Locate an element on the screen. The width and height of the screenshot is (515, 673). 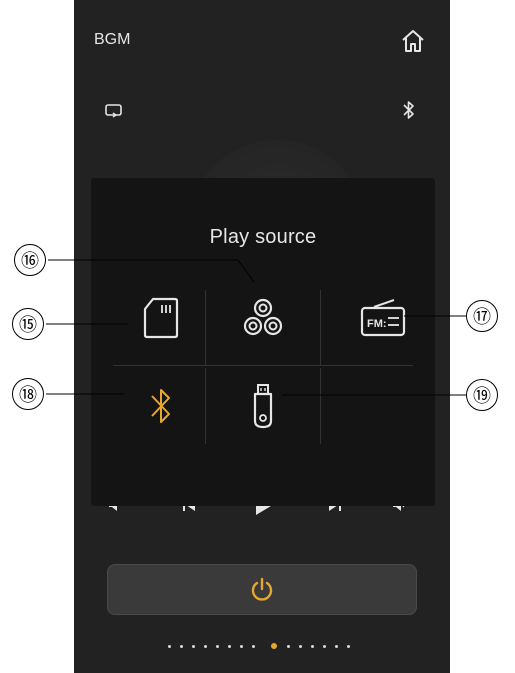
power-icon is located at coordinates (262, 589).